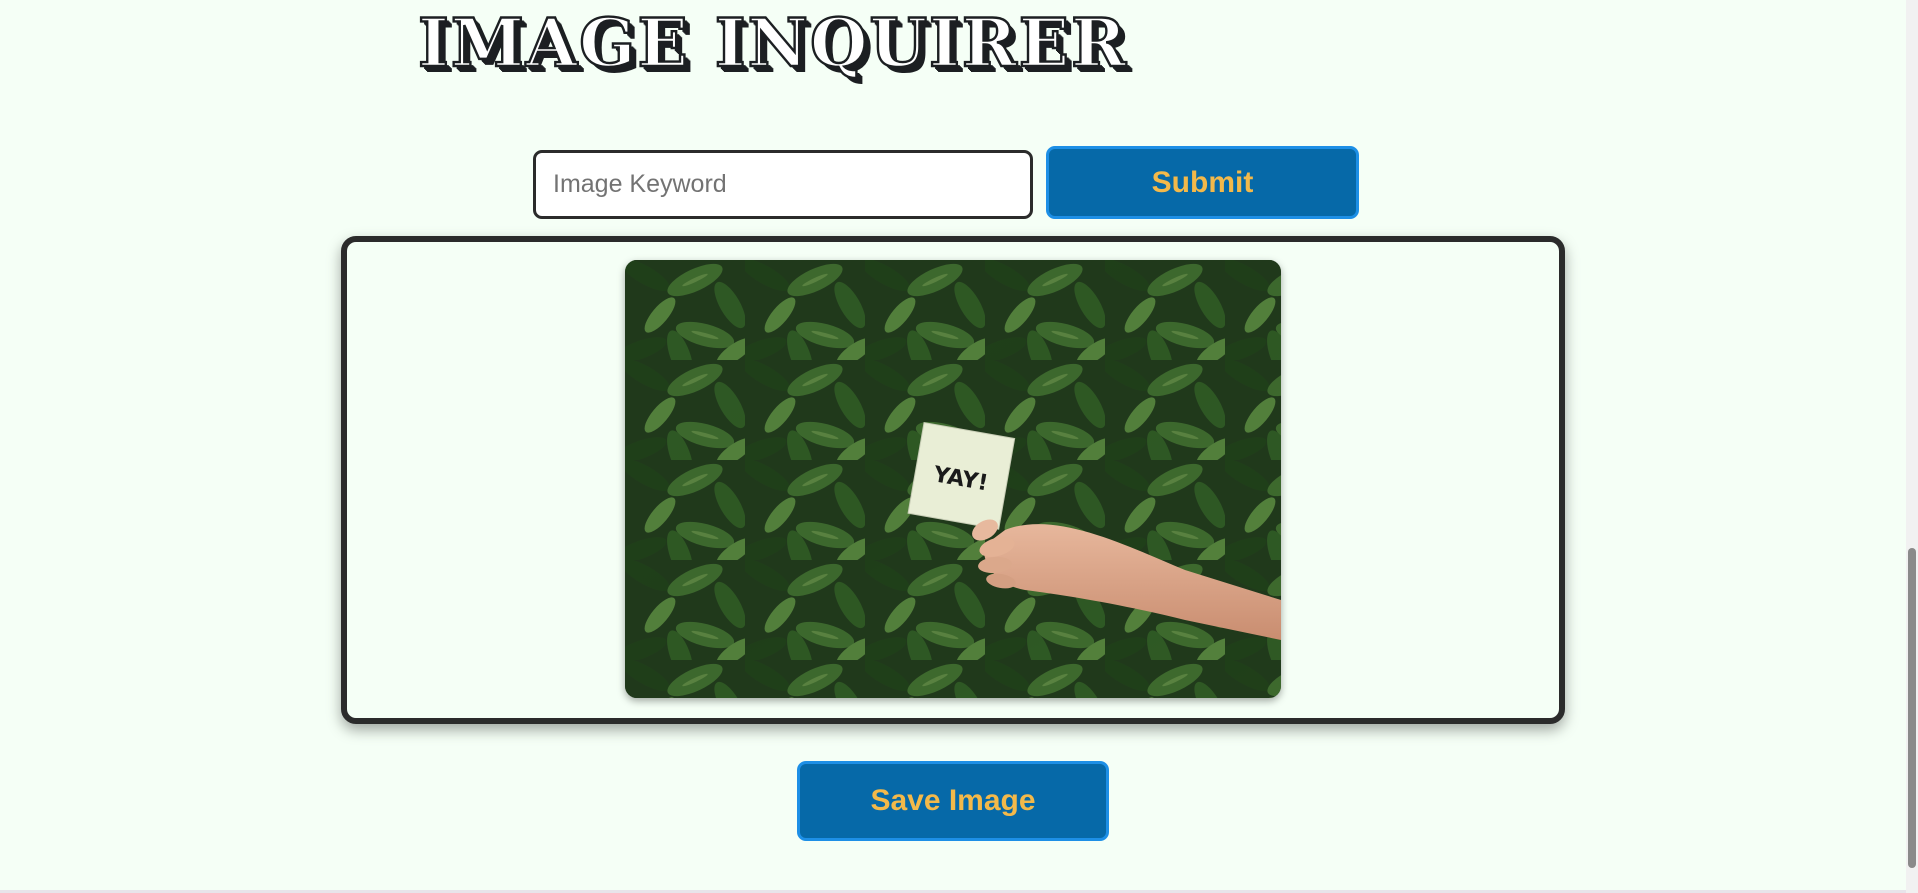 The width and height of the screenshot is (1918, 893). I want to click on scrollbar-thumb, so click(1912, 708).